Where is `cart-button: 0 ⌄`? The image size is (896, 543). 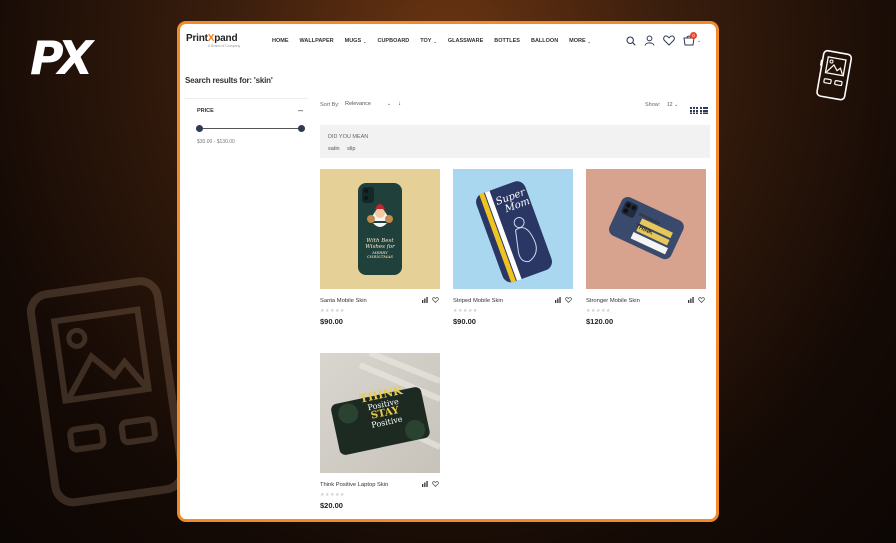 cart-button: 0 ⌄ is located at coordinates (692, 39).